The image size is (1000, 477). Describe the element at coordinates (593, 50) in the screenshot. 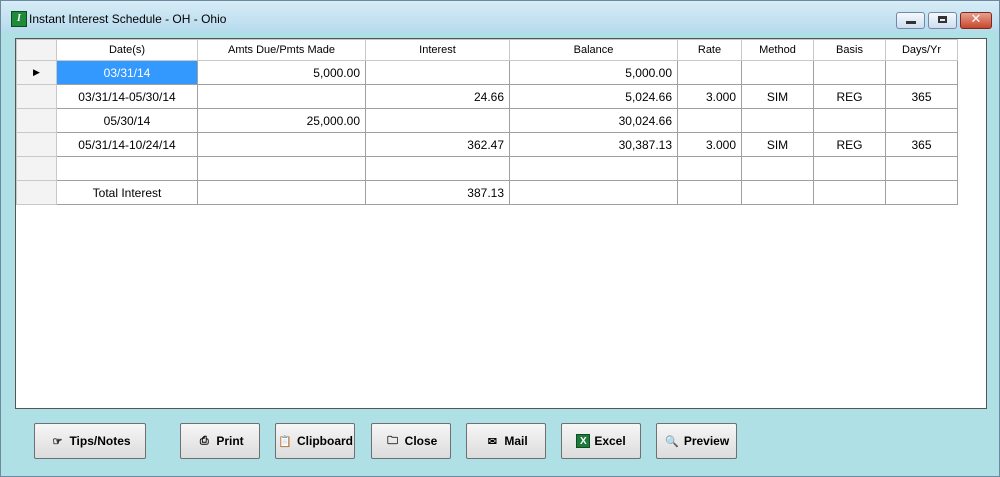

I see `col-header-balance: Balance` at that location.